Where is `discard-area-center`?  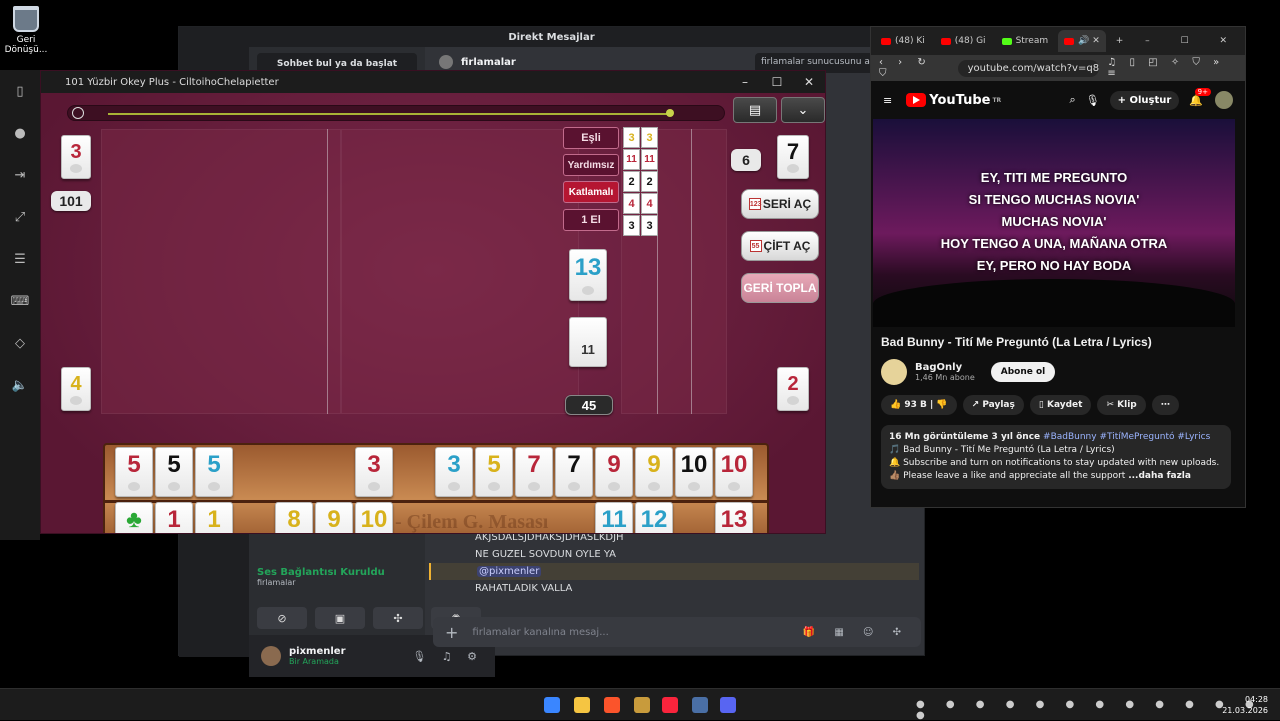
discard-area-center is located at coordinates (460, 271).